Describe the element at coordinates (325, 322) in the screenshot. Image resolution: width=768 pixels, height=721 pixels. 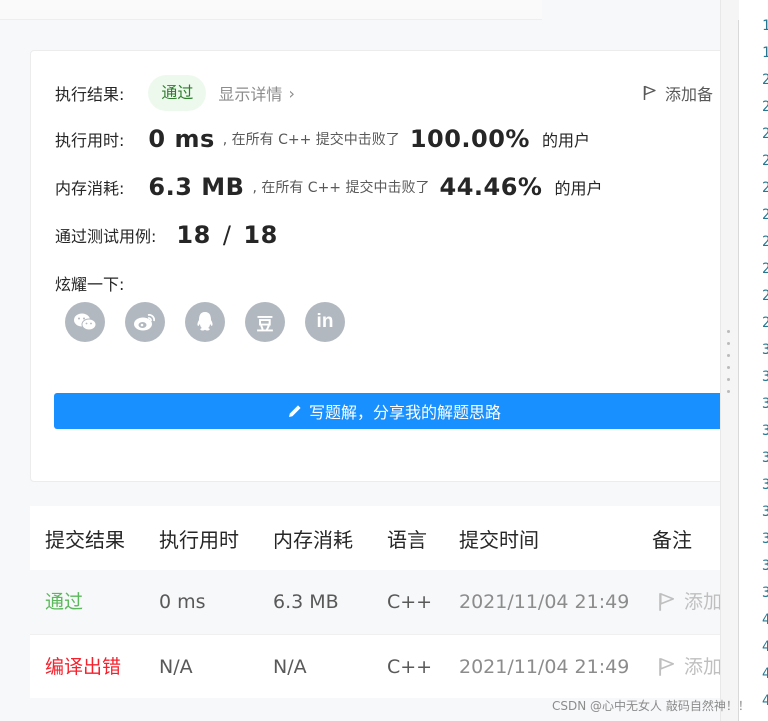
I see `linkedin-icon: in` at that location.